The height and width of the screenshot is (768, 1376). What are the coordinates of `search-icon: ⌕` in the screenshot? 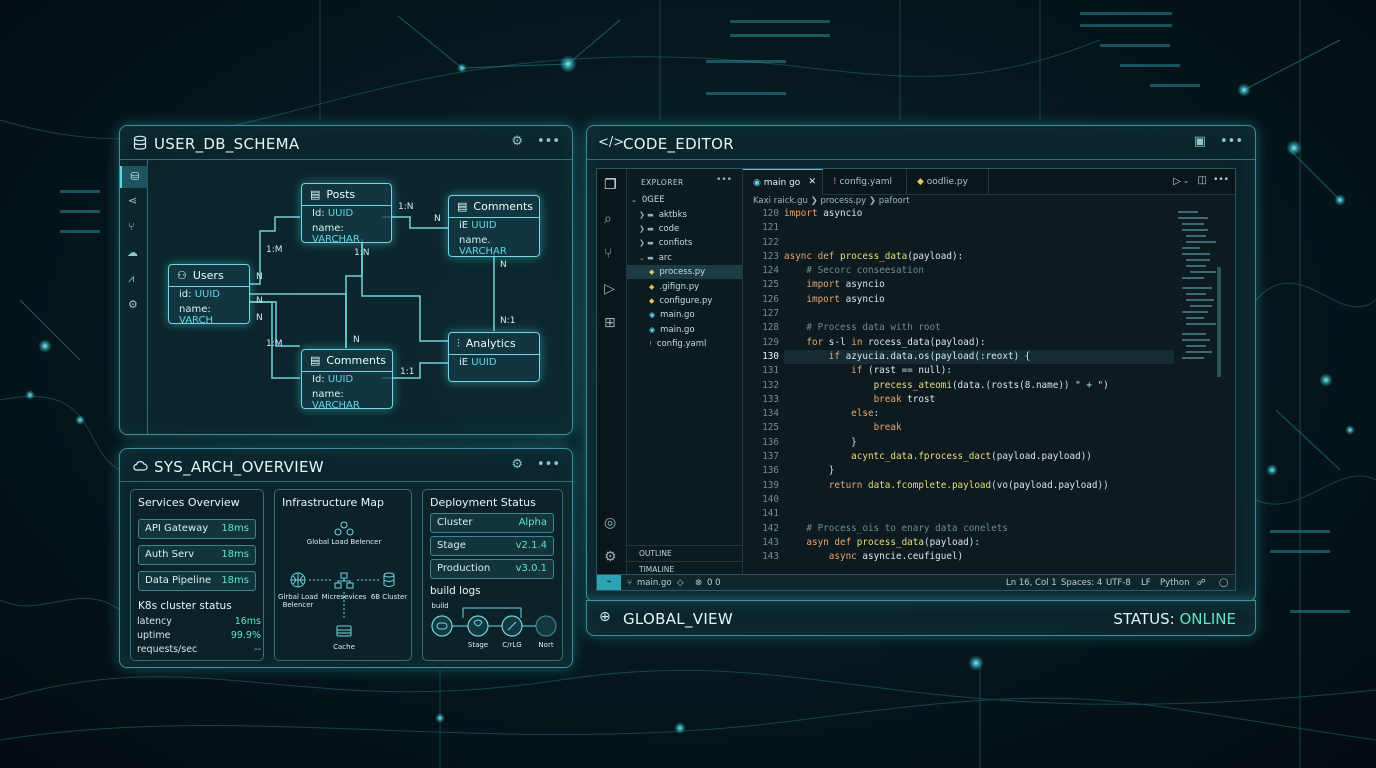 It's located at (608, 219).